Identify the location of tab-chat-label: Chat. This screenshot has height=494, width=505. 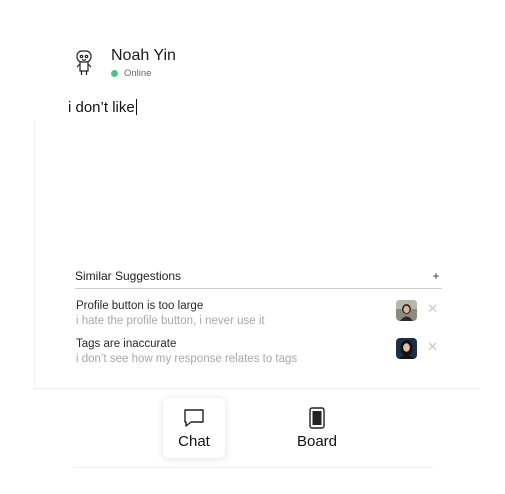
(194, 441).